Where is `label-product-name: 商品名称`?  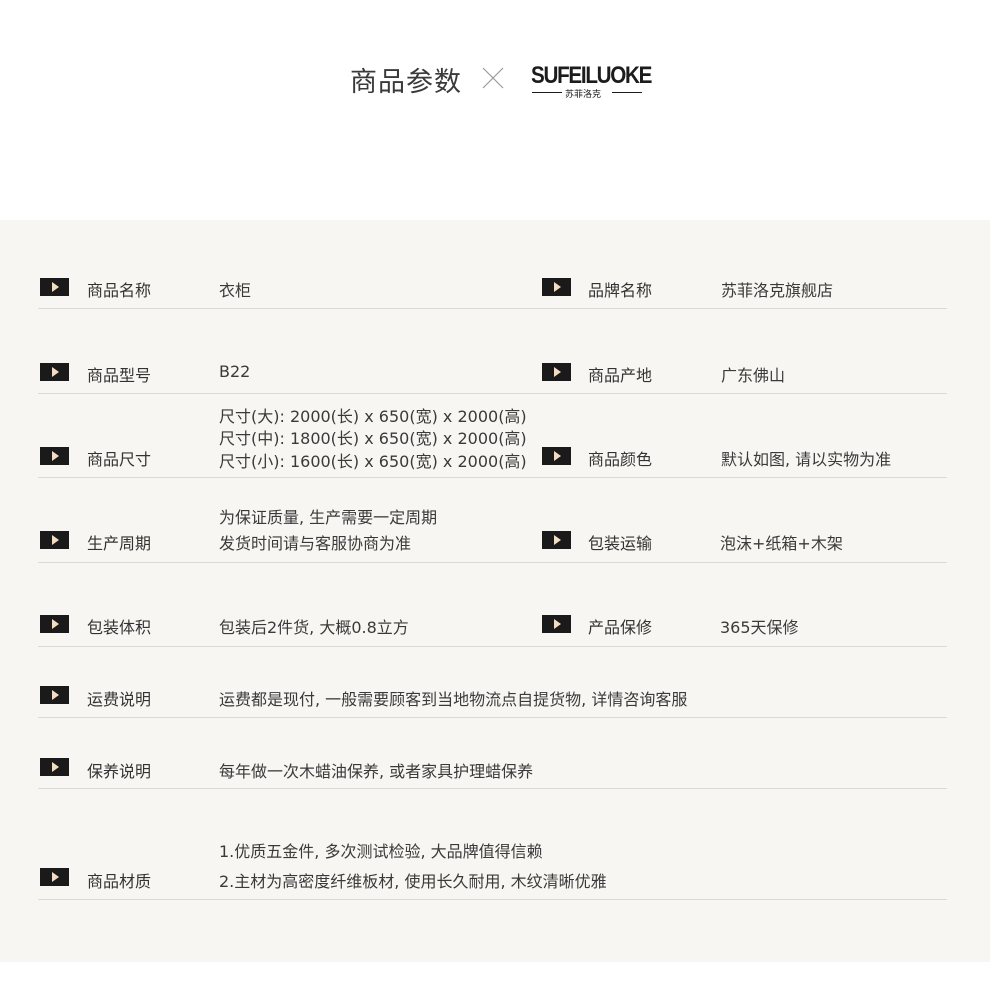 label-product-name: 商品名称 is located at coordinates (119, 290).